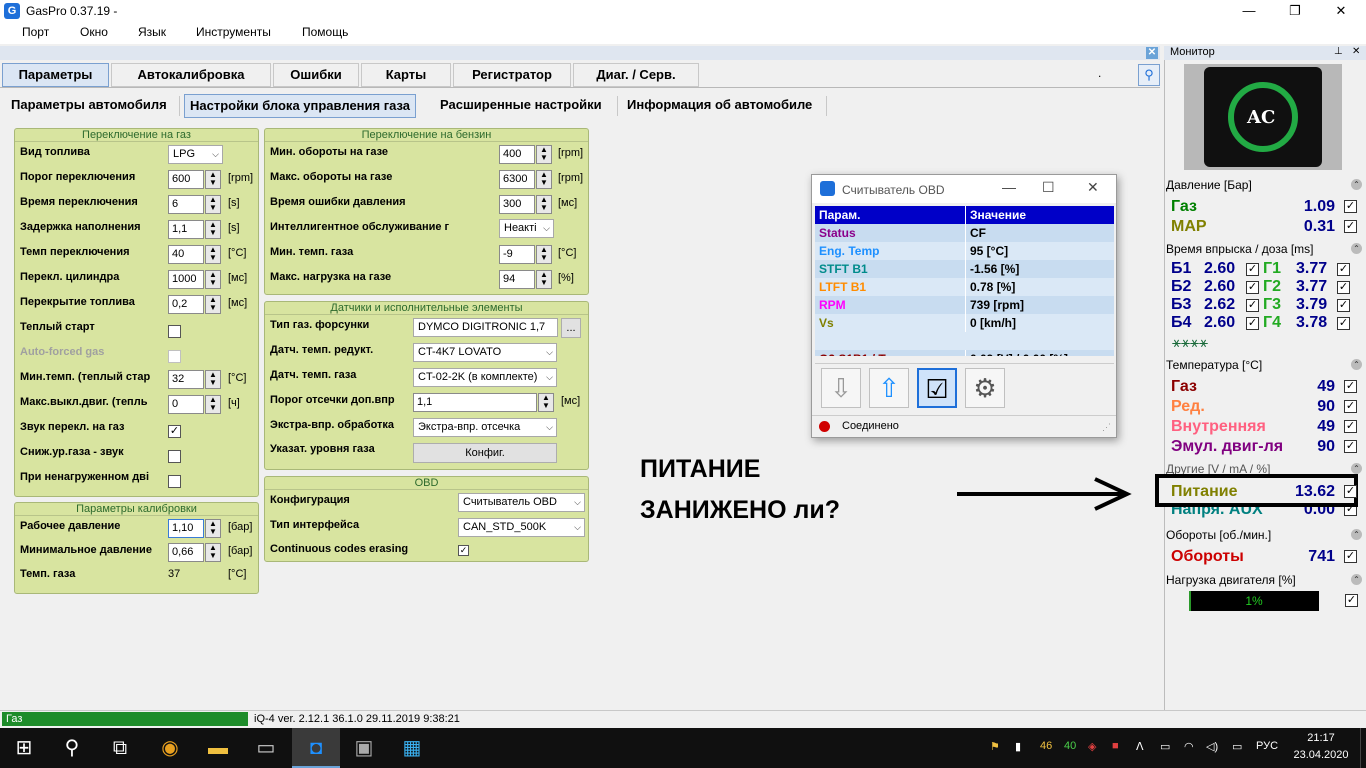  Describe the element at coordinates (1267, 746) in the screenshot. I see `language-indicator: РУС` at that location.